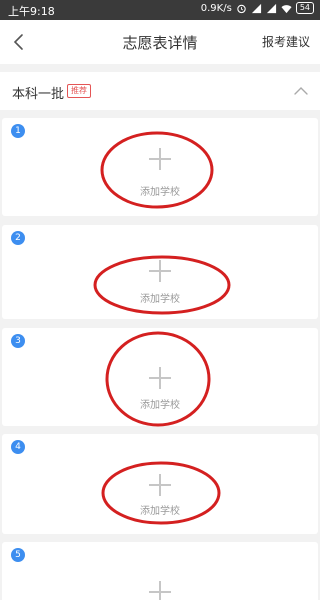 Image resolution: width=320 pixels, height=600 pixels. Describe the element at coordinates (18, 131) in the screenshot. I see `slot-number-badge: 1` at that location.